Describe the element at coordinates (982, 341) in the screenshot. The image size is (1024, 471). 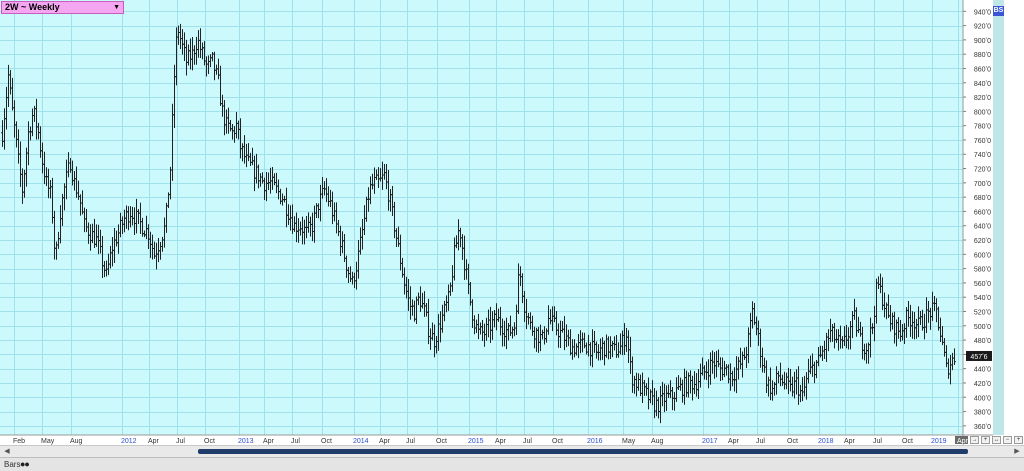
I see `y-tick-label: 480ʼ0` at that location.